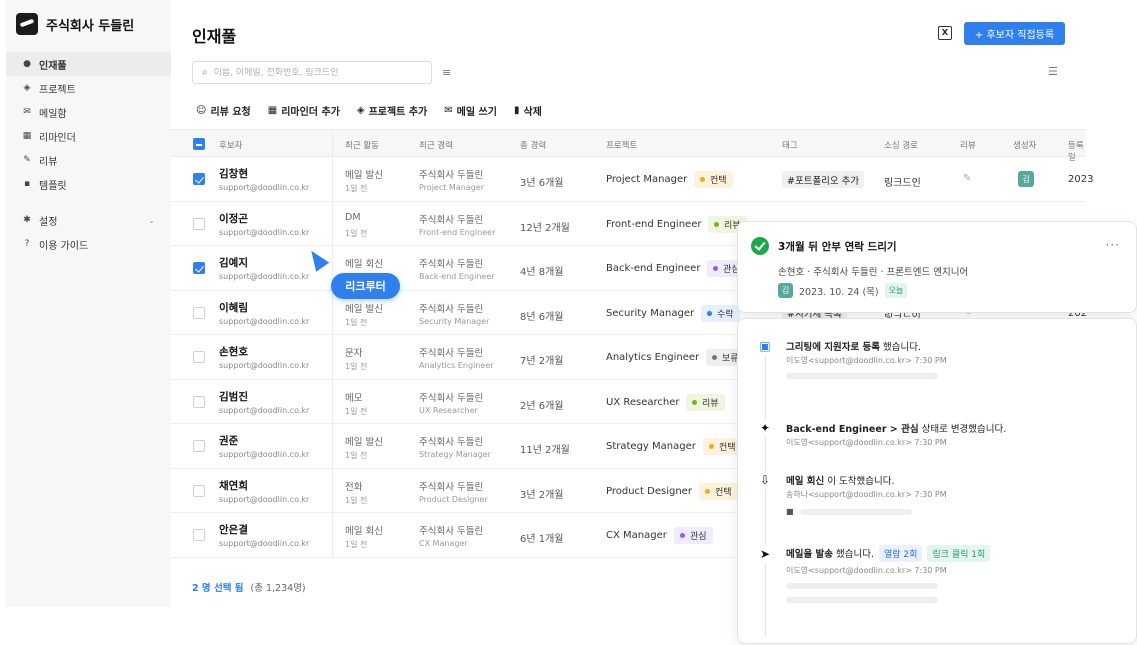  What do you see at coordinates (823, 179) in the screenshot?
I see `tag-chip: #포트폴리오 추가` at bounding box center [823, 179].